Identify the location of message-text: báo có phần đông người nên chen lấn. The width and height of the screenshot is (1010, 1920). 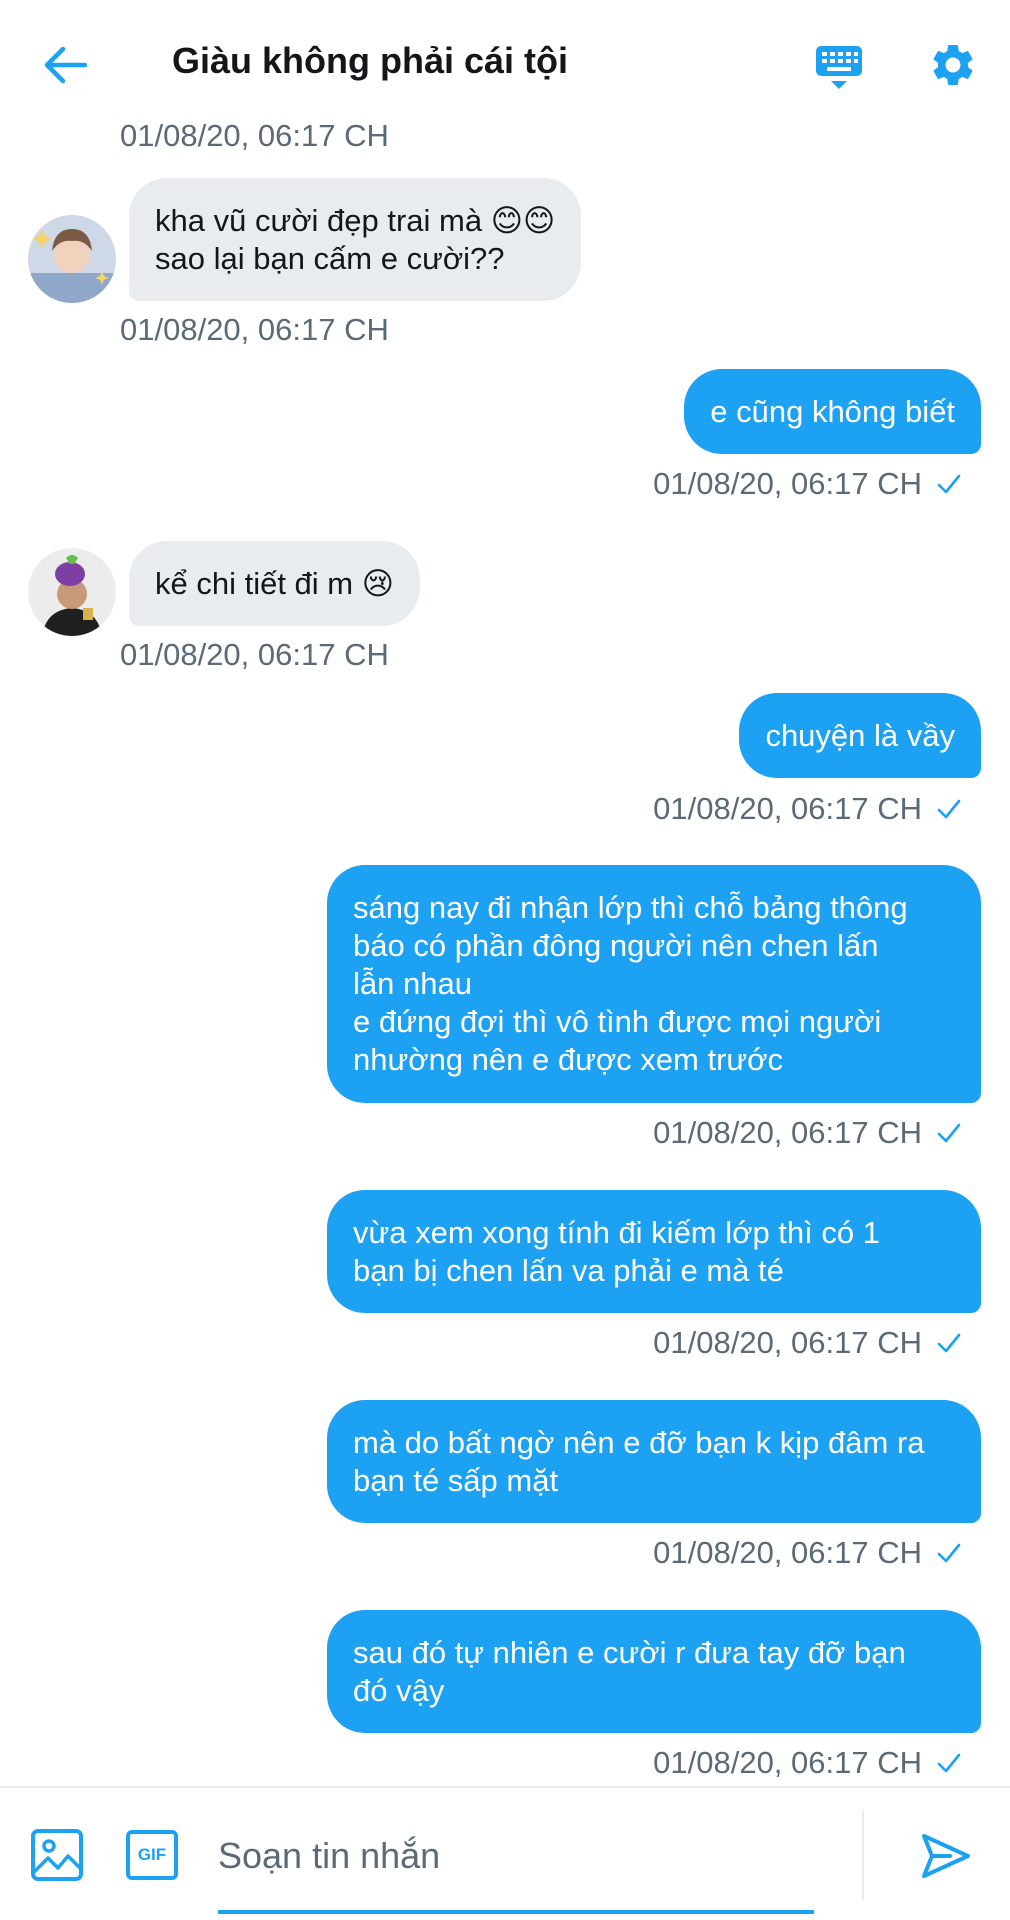
(616, 945).